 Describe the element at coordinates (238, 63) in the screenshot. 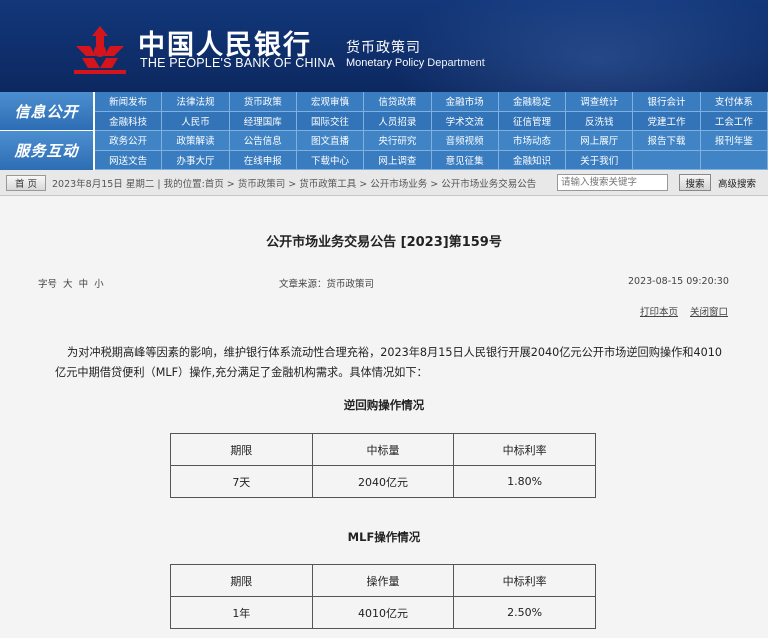

I see `bank-name-en: THE PEOPLE'S BANK OF CHINA` at that location.